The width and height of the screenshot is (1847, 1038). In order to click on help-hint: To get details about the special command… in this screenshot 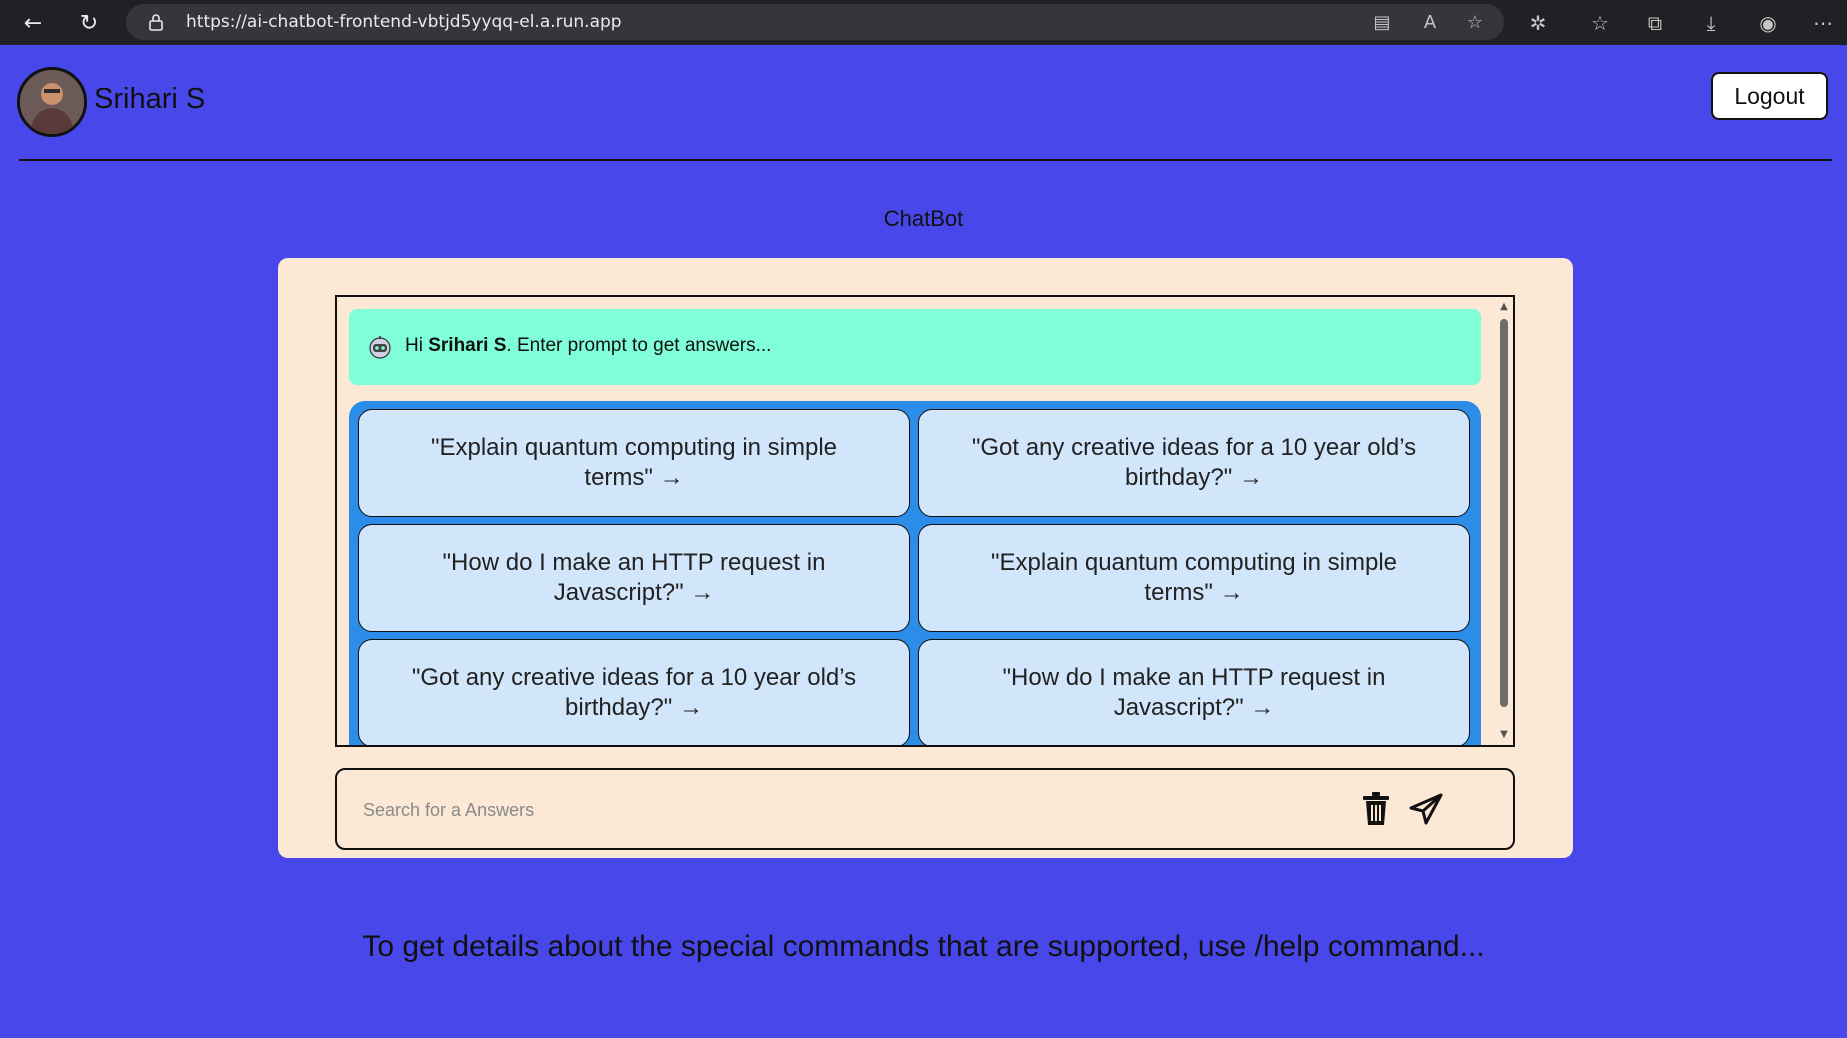, I will do `click(923, 946)`.